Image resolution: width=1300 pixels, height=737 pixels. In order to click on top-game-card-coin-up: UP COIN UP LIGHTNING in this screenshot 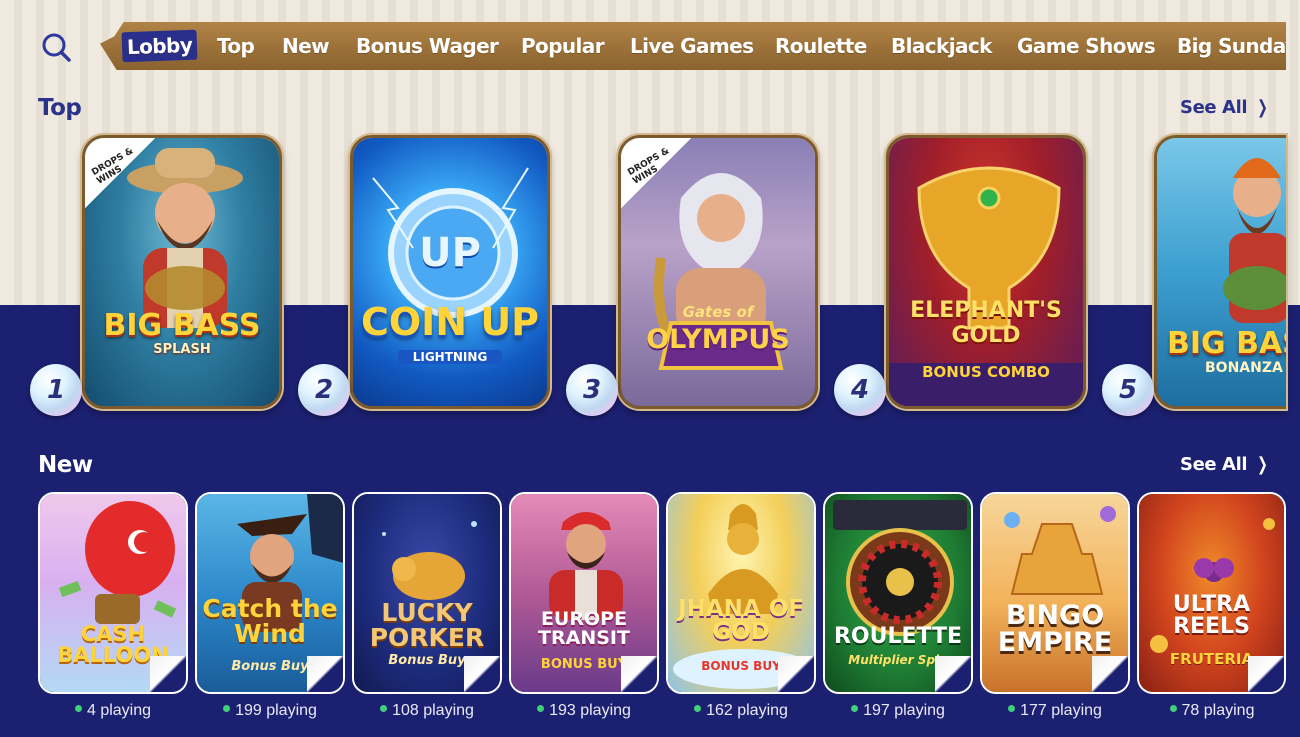, I will do `click(450, 272)`.